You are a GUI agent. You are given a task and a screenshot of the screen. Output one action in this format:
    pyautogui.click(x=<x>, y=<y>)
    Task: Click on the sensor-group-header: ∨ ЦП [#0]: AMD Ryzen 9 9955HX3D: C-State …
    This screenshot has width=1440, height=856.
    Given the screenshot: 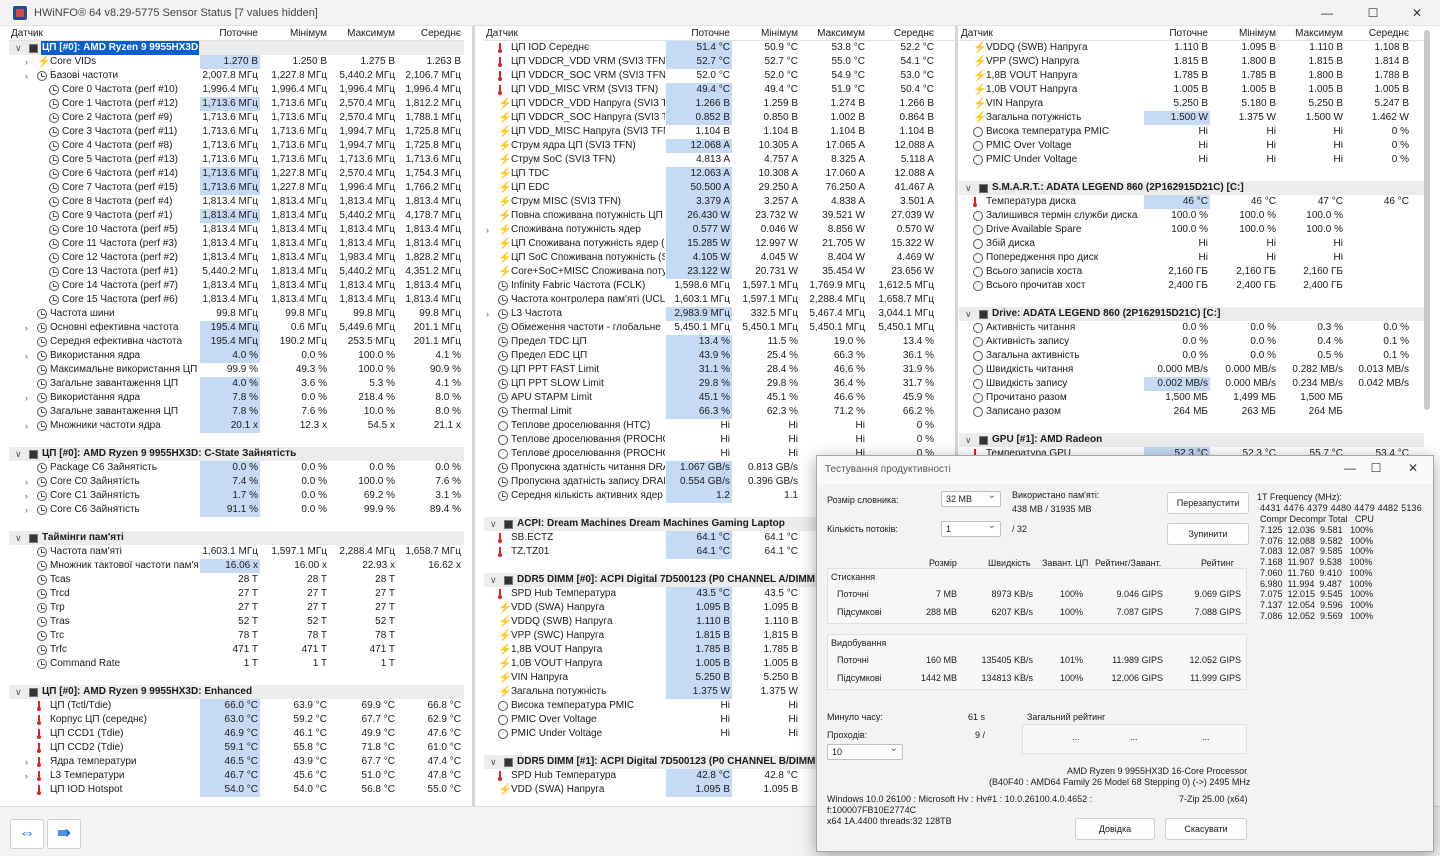 What is the action you would take?
    pyautogui.click(x=236, y=454)
    